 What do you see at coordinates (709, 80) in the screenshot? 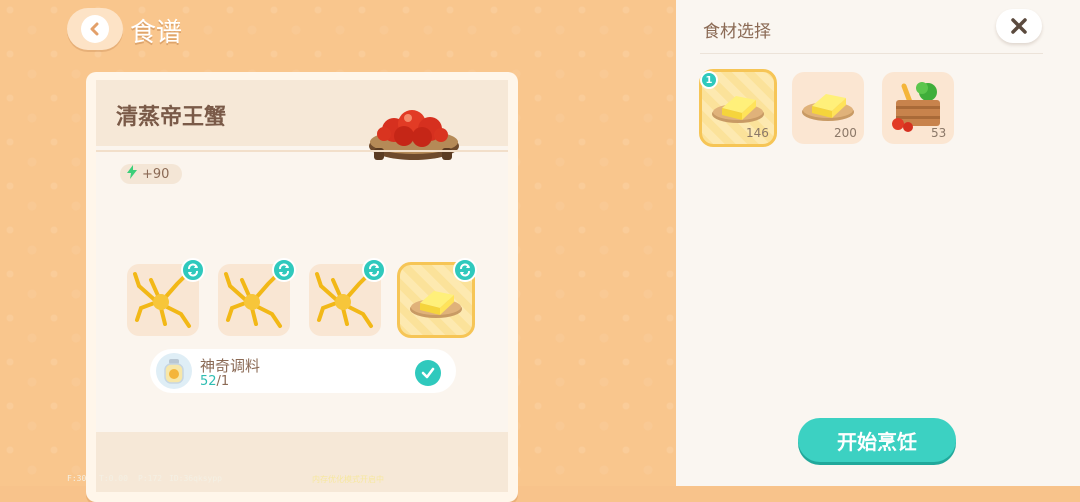
I see `selected-count-badge: 1` at bounding box center [709, 80].